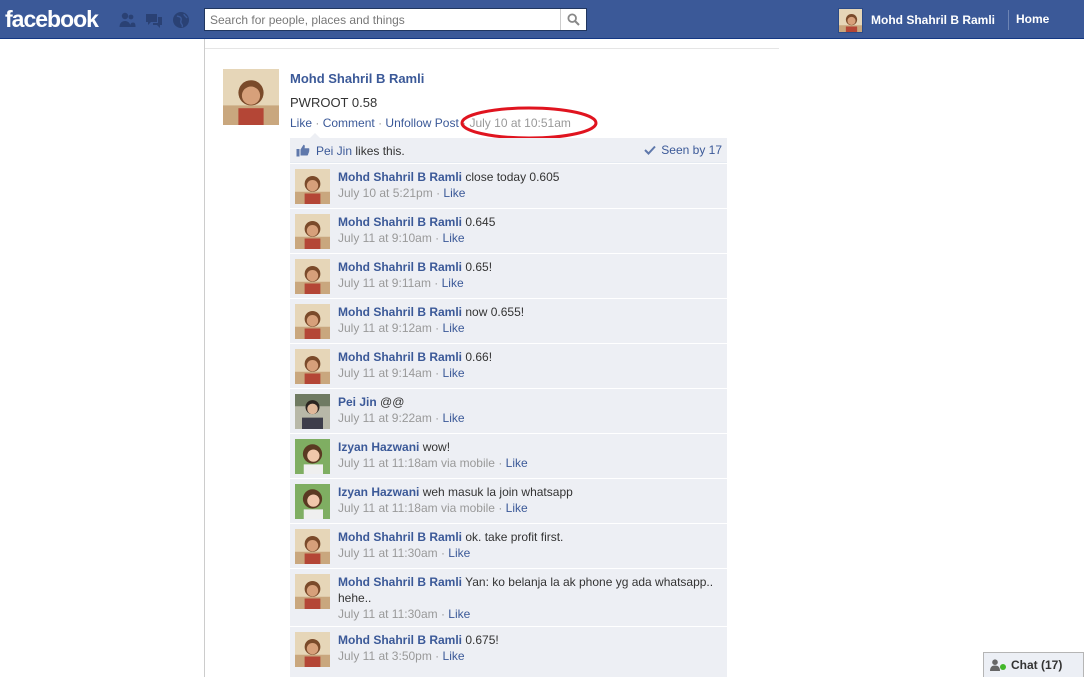 The height and width of the screenshot is (677, 1084). I want to click on comment-text: ok. take profit first., so click(514, 537).